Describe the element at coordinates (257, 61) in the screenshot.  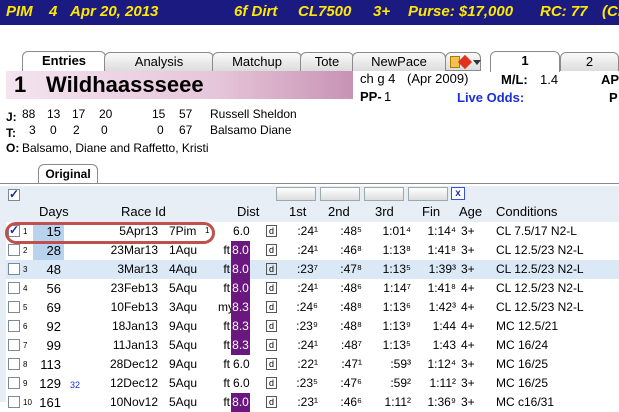
I see `tab-matchup: Matchup` at that location.